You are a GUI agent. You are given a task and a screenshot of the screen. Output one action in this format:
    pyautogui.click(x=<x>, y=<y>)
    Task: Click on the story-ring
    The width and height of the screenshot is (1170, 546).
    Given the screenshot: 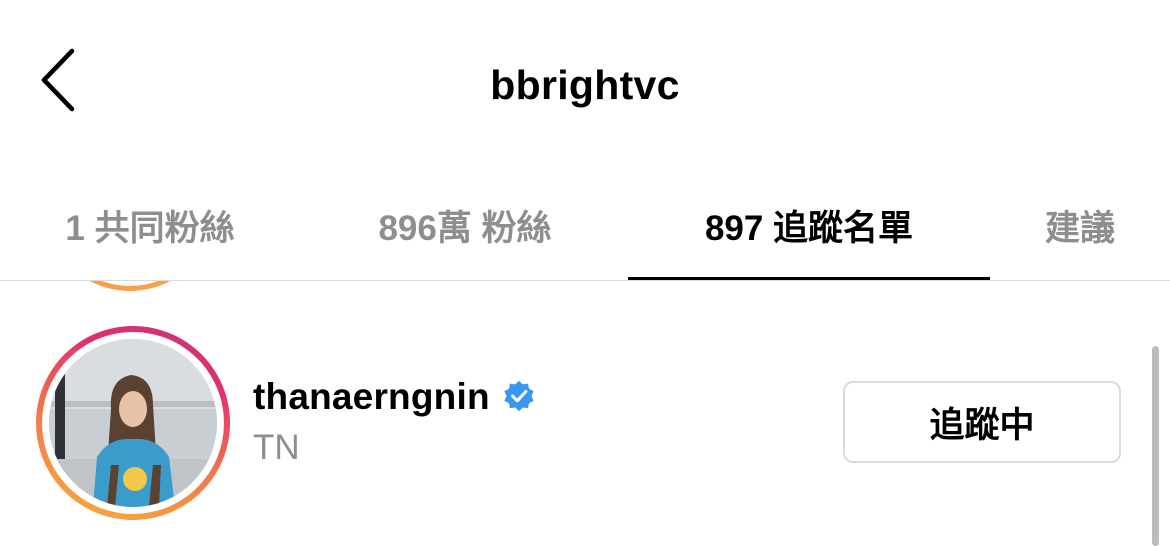 What is the action you would take?
    pyautogui.click(x=133, y=423)
    